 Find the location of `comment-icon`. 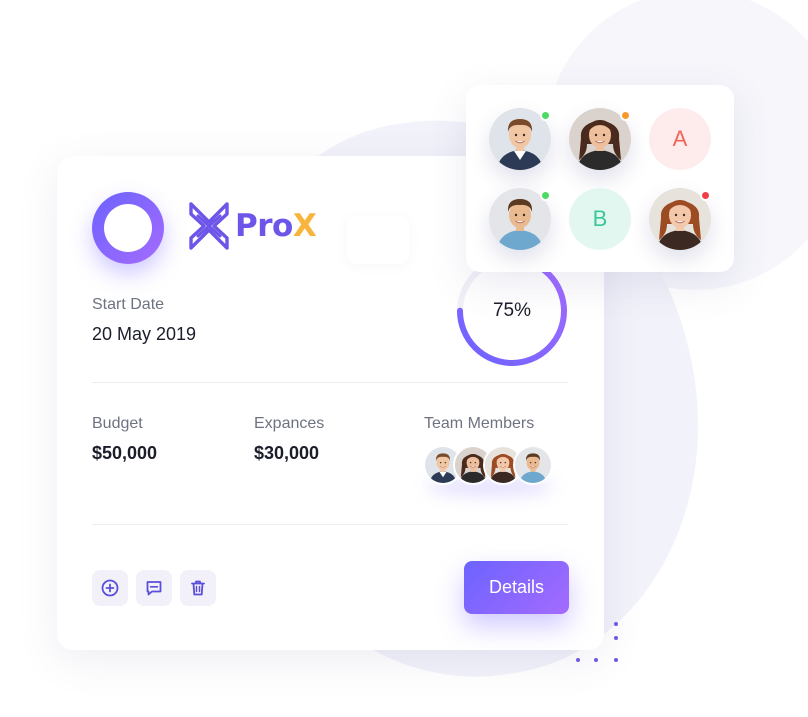

comment-icon is located at coordinates (154, 588).